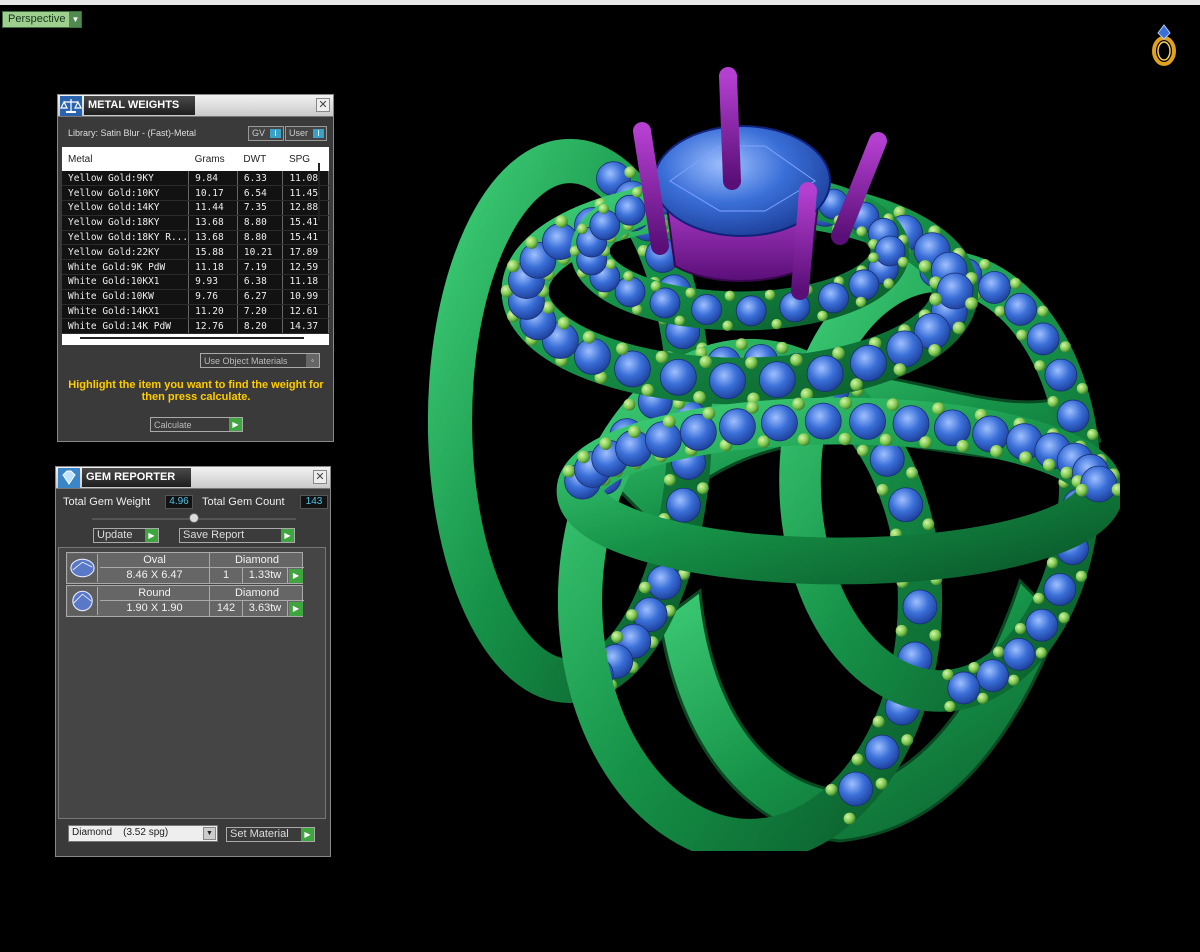 Image resolution: width=1200 pixels, height=952 pixels. I want to click on set-material-button: Set Material ▶, so click(270, 834).